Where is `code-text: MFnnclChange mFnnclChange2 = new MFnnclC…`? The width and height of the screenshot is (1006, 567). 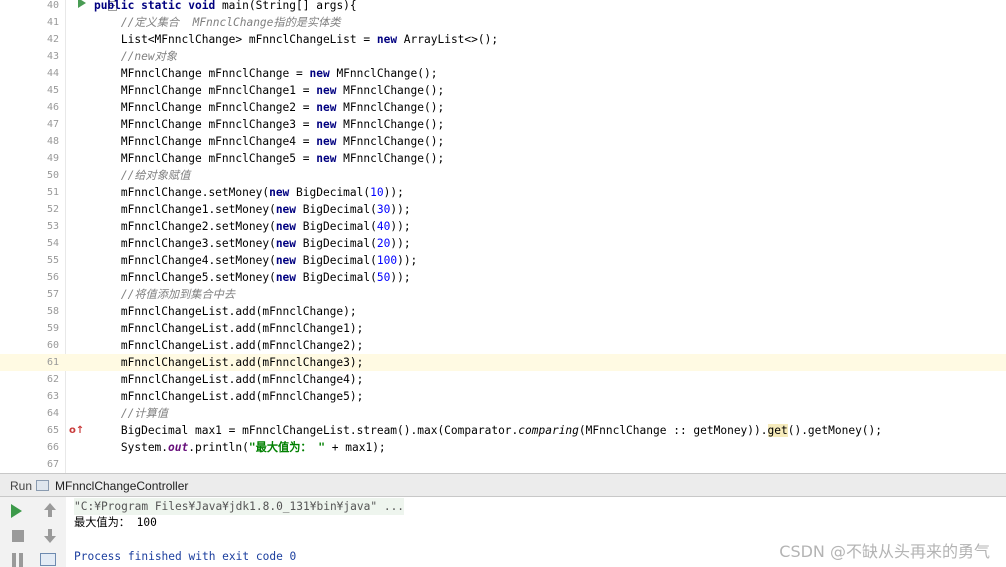
code-text: MFnnclChange mFnnclChange2 = new MFnnclC… is located at coordinates (255, 107).